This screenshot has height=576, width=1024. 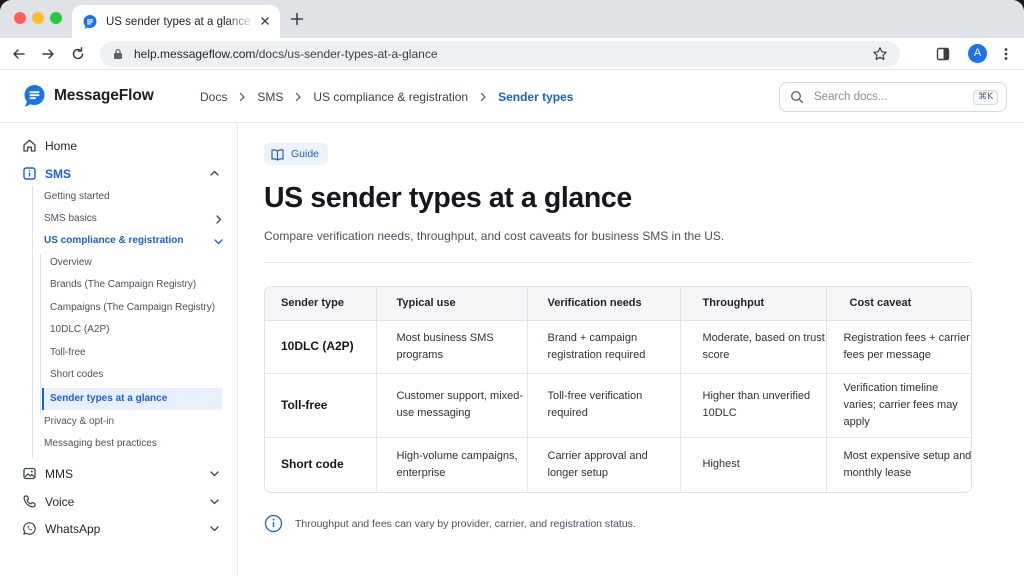 I want to click on breadcrumb-sender-types: Sender types, so click(x=536, y=97).